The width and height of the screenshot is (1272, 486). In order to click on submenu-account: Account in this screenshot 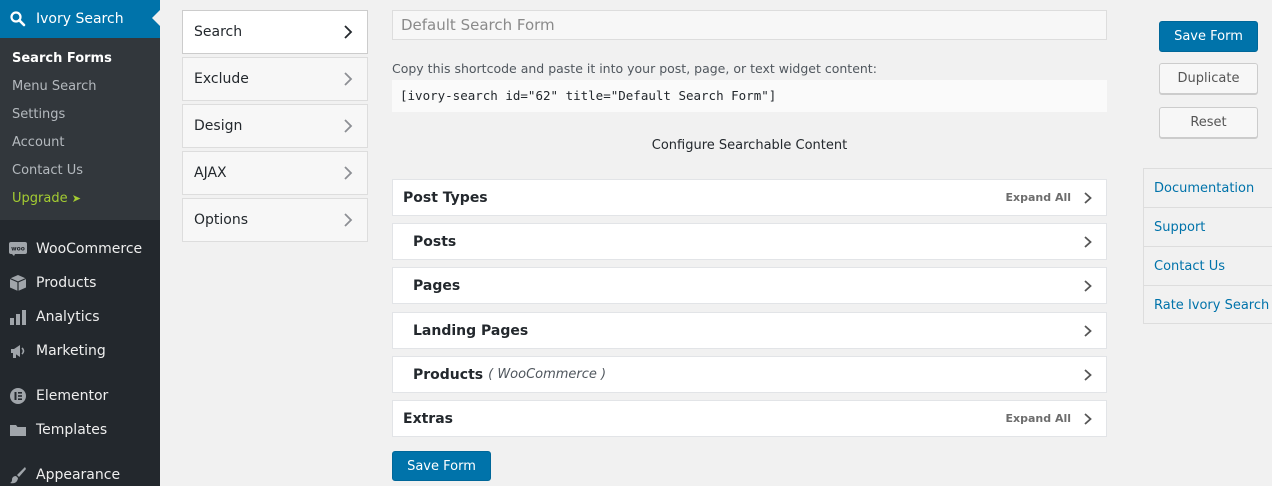, I will do `click(80, 143)`.